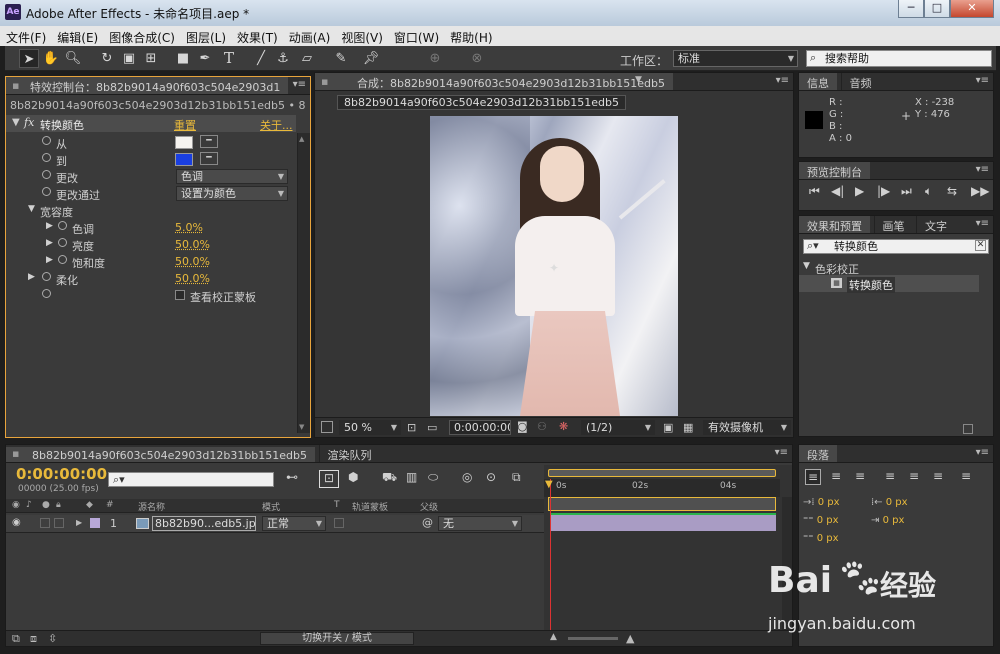 The image size is (1000, 654). I want to click on header-trkmat: 轨道蒙板, so click(370, 506).